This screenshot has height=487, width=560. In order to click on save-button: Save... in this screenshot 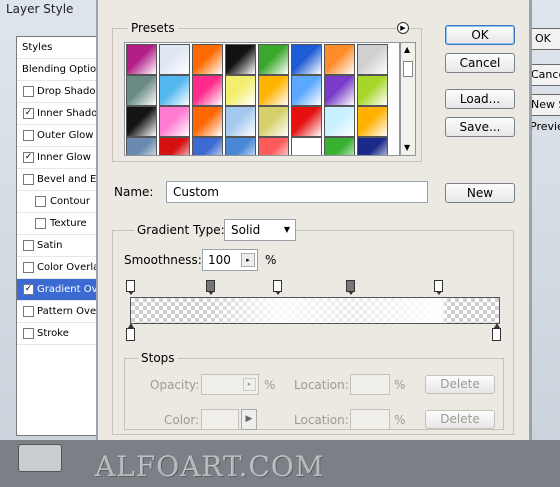, I will do `click(480, 127)`.